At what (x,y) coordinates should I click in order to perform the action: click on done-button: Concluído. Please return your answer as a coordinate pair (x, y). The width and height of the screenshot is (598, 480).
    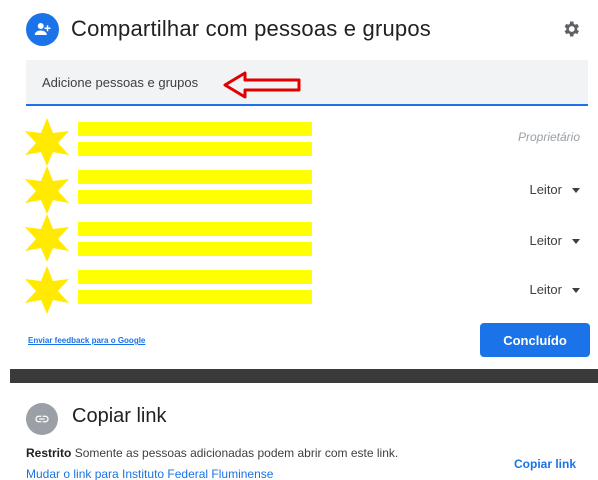
    Looking at the image, I should click on (535, 340).